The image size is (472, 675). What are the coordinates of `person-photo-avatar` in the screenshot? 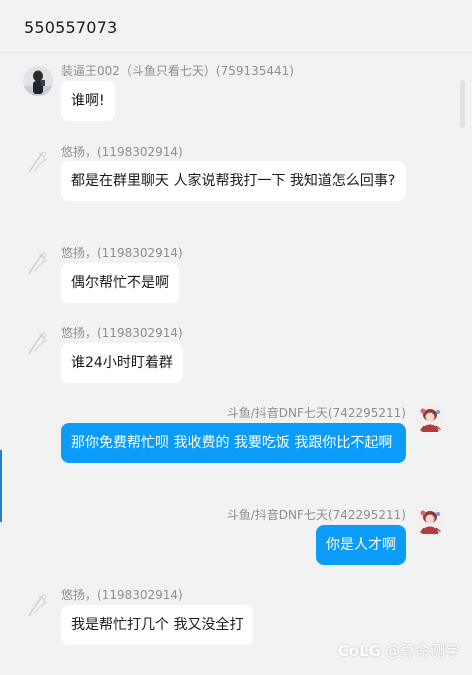 It's located at (38, 81).